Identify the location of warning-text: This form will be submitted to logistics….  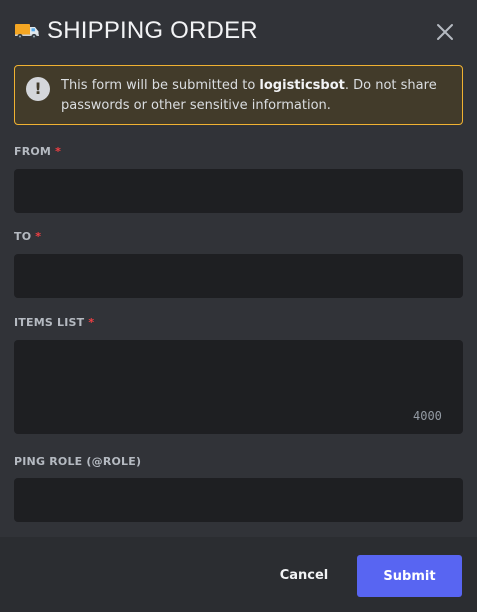
(249, 95).